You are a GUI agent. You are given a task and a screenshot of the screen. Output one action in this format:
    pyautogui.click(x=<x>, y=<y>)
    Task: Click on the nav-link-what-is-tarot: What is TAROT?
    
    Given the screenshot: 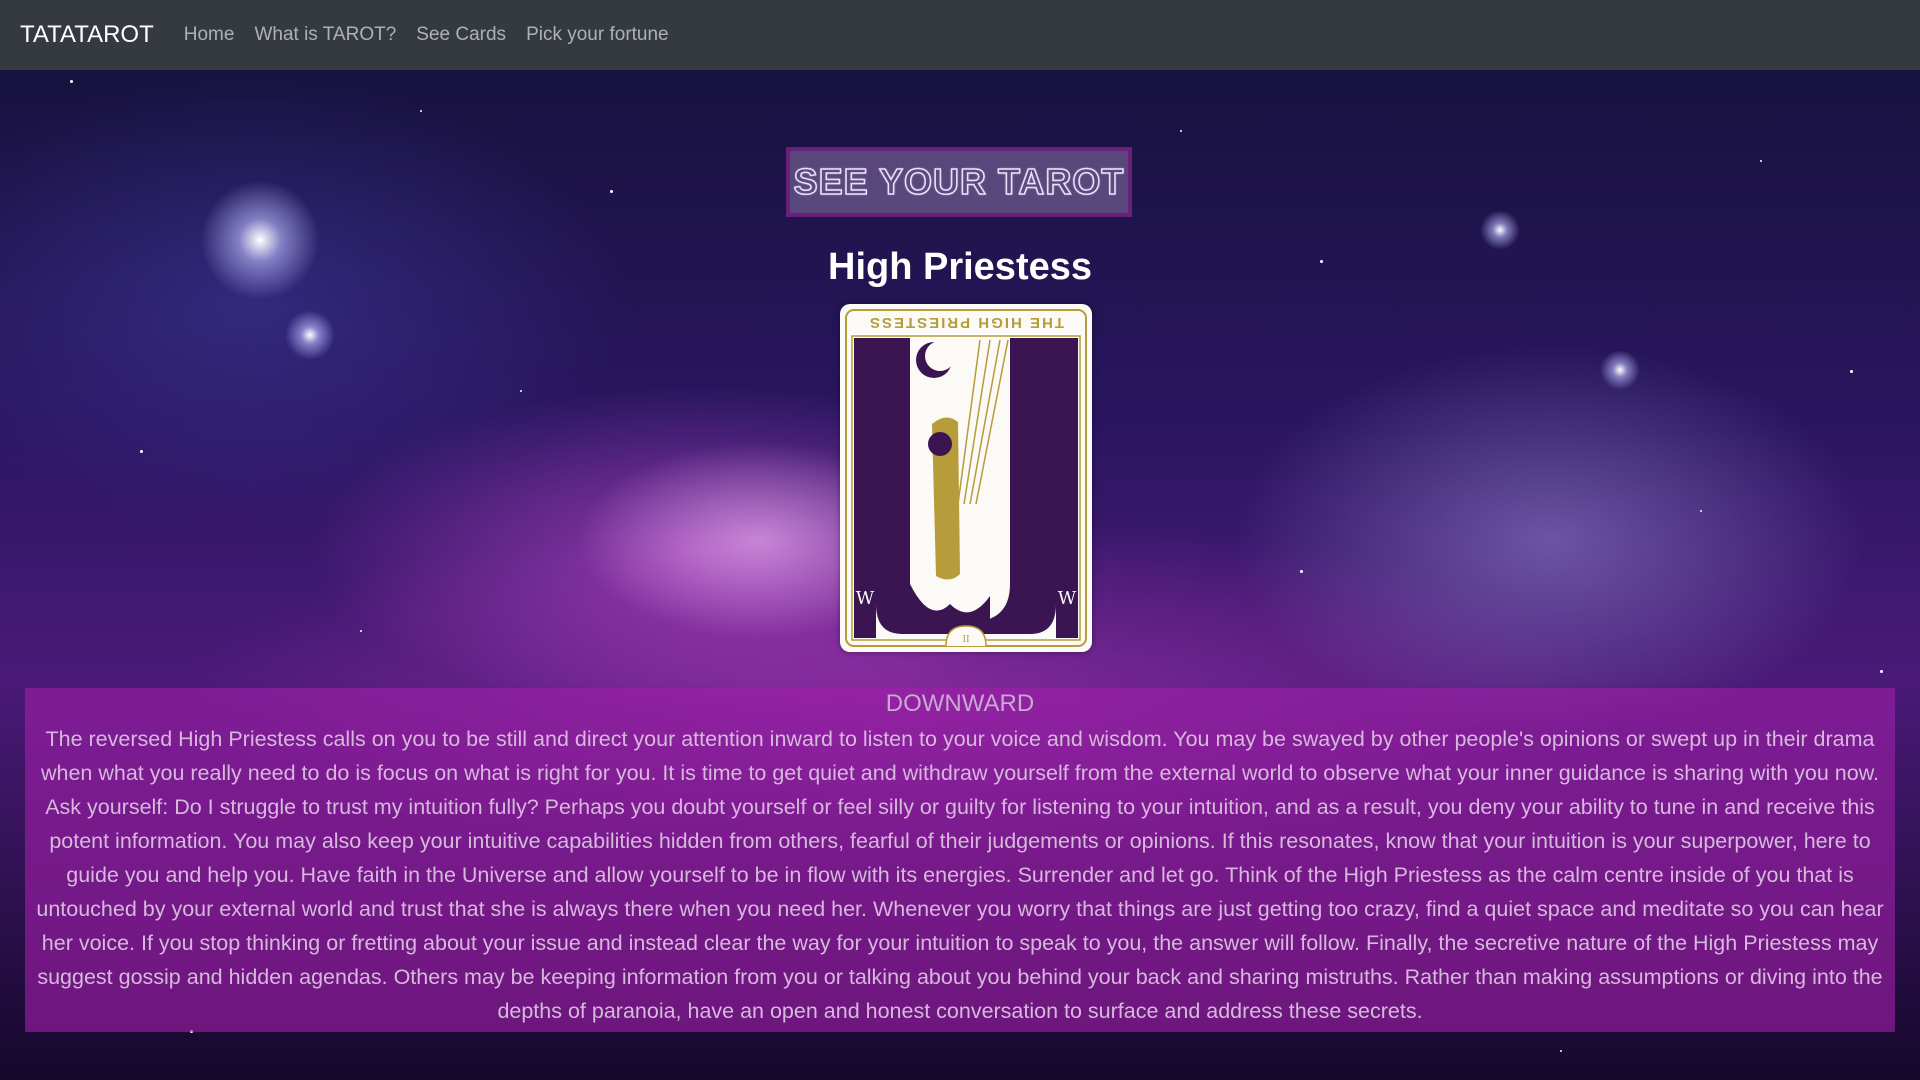 What is the action you would take?
    pyautogui.click(x=325, y=35)
    